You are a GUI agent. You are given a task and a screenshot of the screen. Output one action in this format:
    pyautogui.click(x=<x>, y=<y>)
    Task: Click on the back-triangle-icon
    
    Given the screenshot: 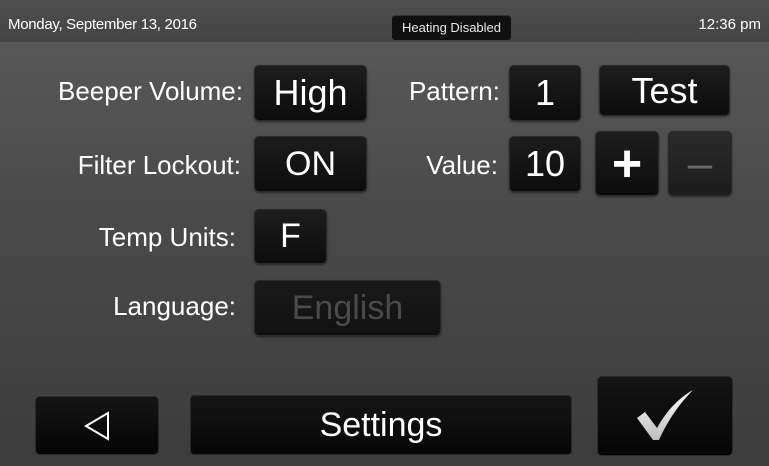 What is the action you would take?
    pyautogui.click(x=96, y=425)
    